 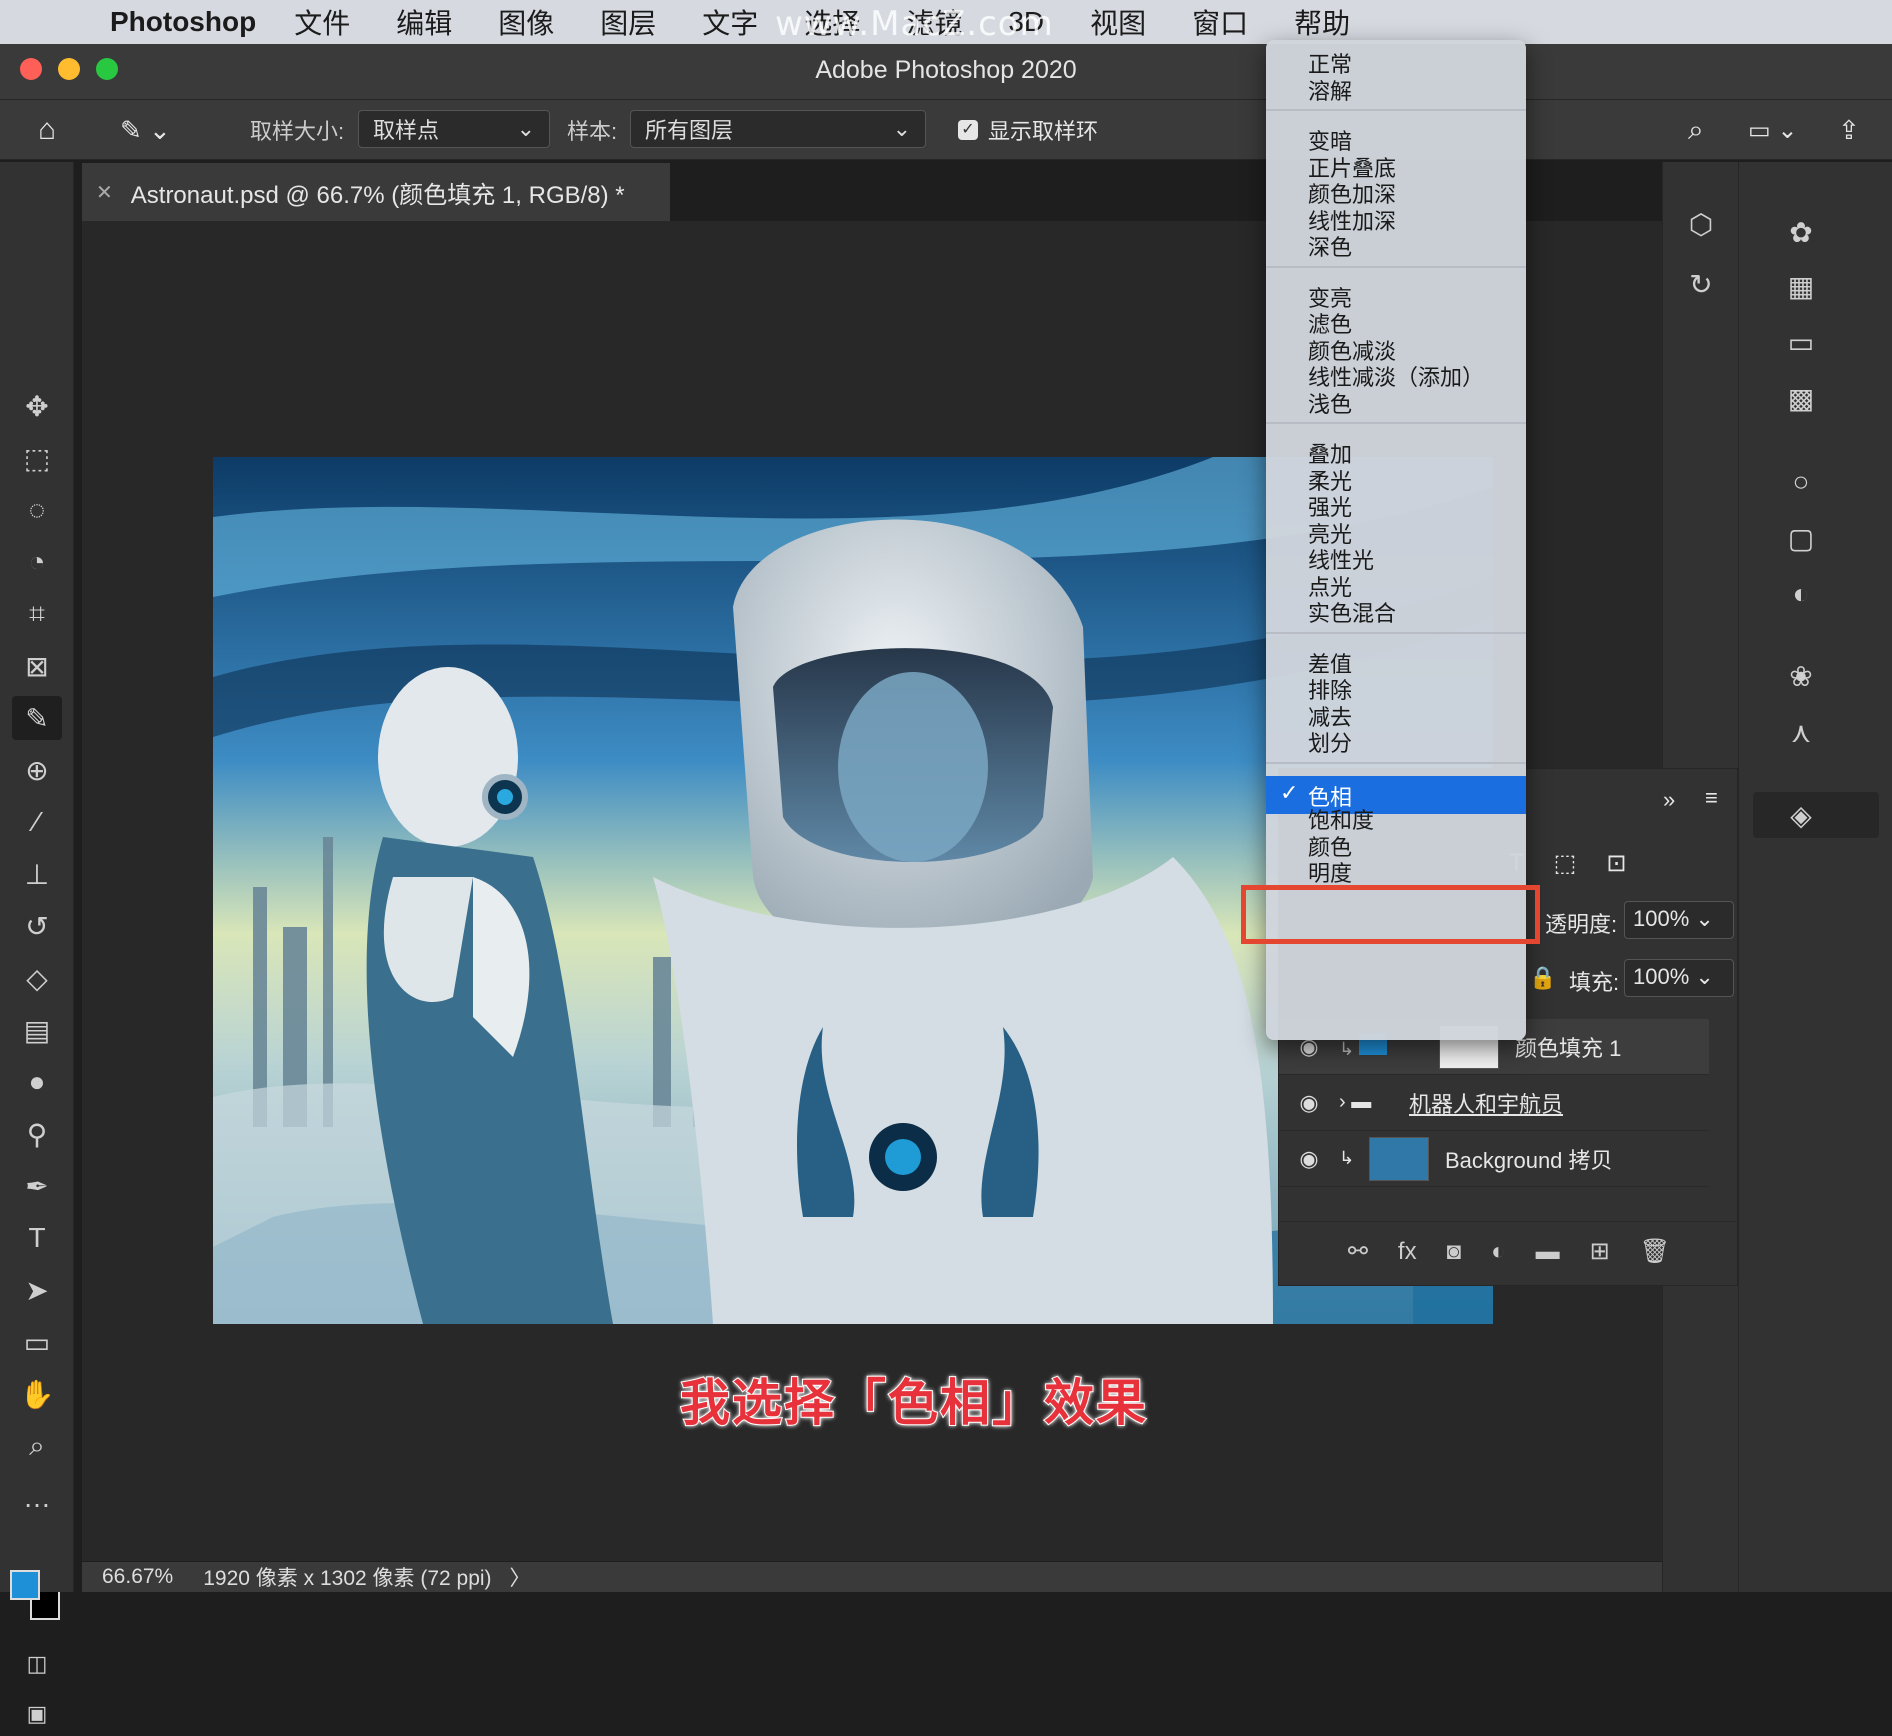 What do you see at coordinates (1801, 342) in the screenshot?
I see `gradients-panel-icon: ▭` at bounding box center [1801, 342].